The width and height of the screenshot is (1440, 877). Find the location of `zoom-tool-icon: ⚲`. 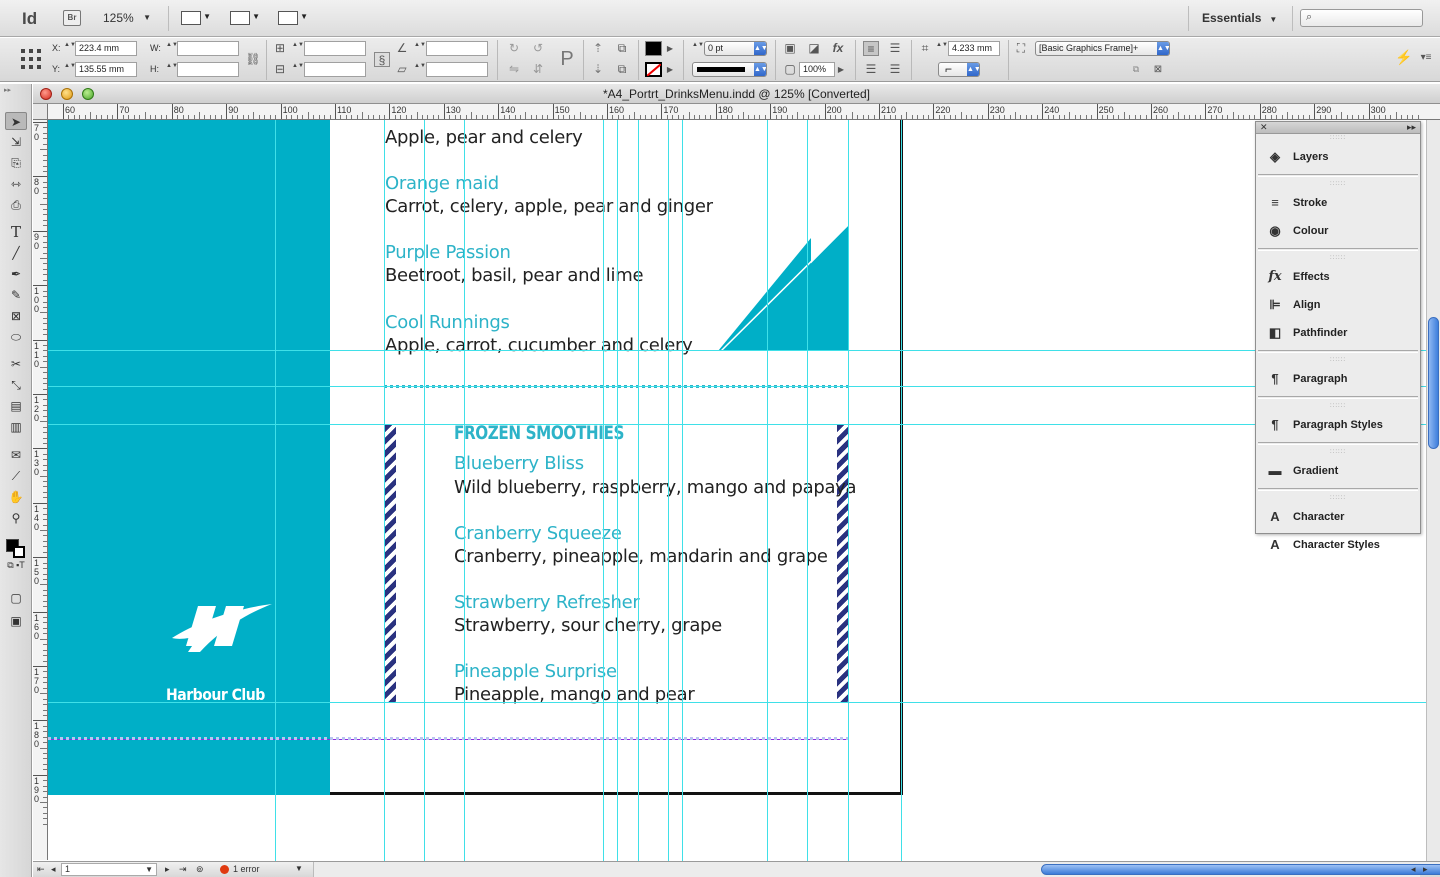

zoom-tool-icon: ⚲ is located at coordinates (16, 518).